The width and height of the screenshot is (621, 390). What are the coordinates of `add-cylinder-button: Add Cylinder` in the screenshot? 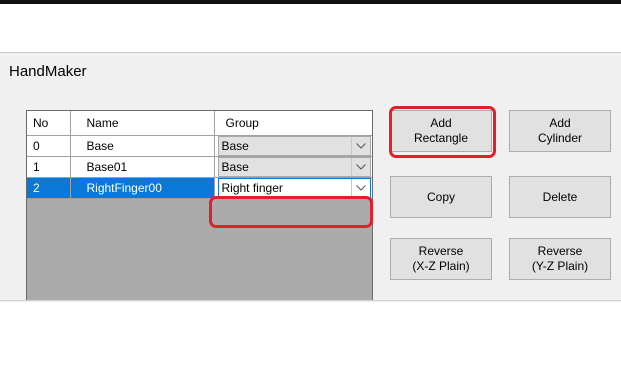 It's located at (560, 131).